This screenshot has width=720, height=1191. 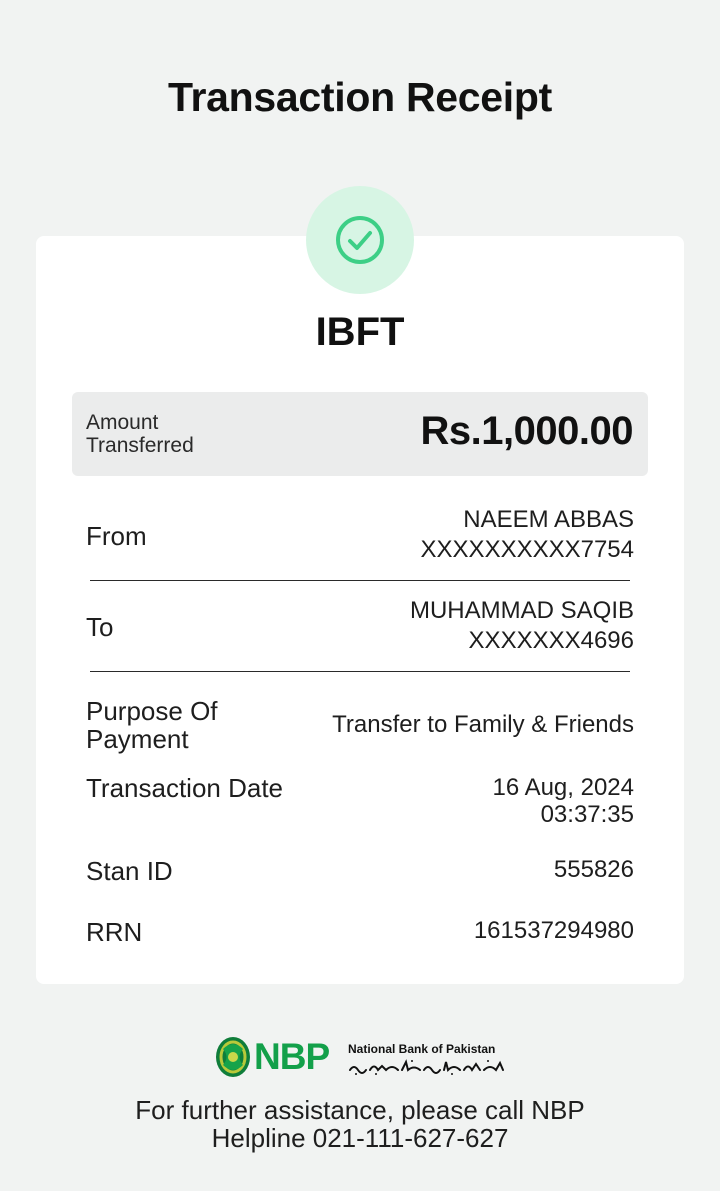 What do you see at coordinates (140, 434) in the screenshot?
I see `amount-label: Amount Transferred` at bounding box center [140, 434].